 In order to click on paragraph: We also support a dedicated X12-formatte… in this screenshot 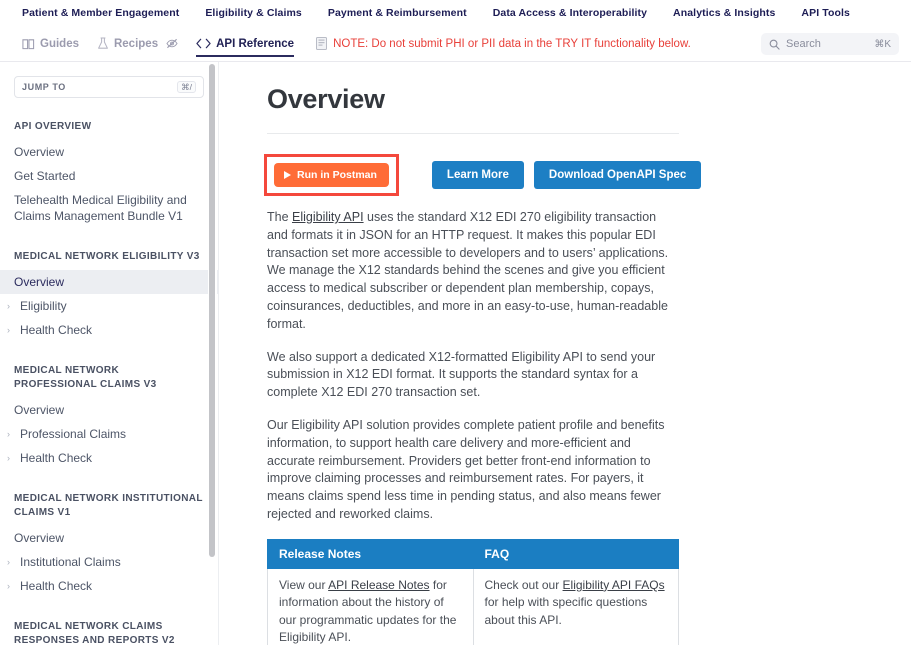, I will do `click(473, 375)`.